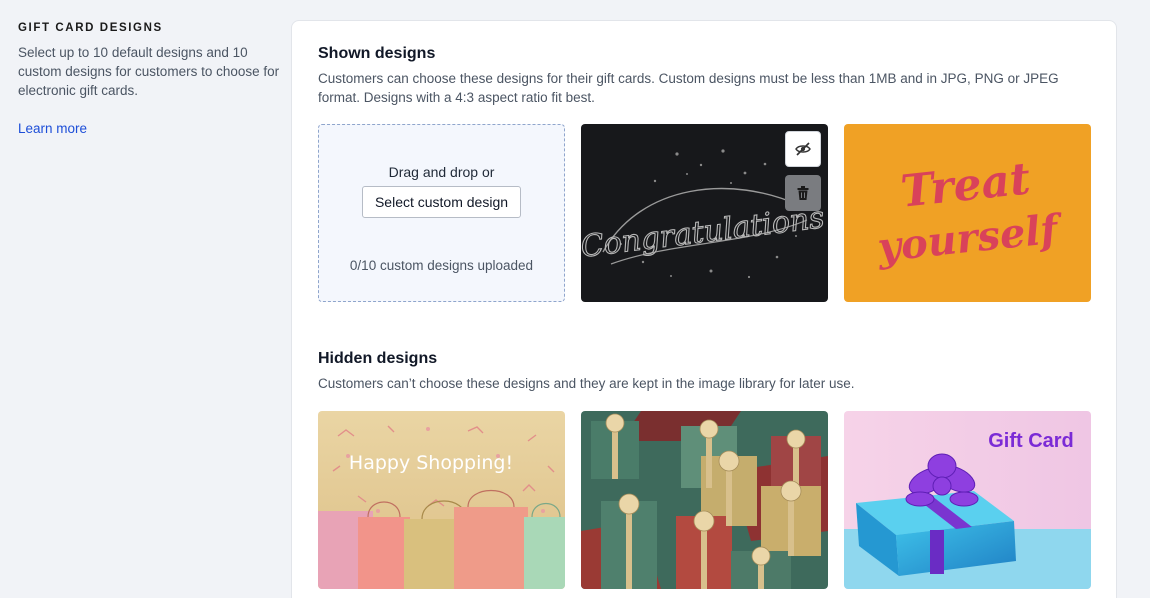 The height and width of the screenshot is (598, 1150). I want to click on upload-count: 0/10 custom designs uploaded, so click(441, 265).